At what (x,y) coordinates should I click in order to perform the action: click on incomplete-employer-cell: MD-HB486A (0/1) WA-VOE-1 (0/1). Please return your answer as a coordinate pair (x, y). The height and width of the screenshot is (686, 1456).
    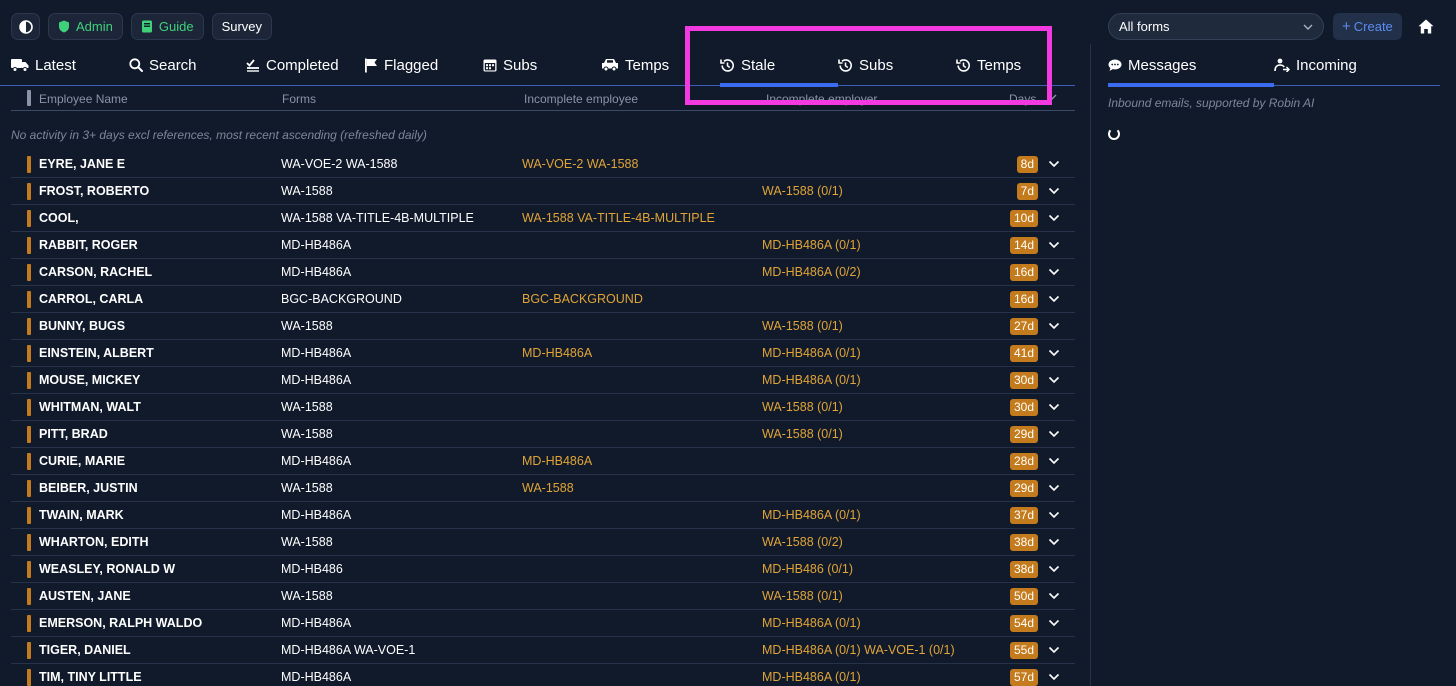
    Looking at the image, I should click on (858, 650).